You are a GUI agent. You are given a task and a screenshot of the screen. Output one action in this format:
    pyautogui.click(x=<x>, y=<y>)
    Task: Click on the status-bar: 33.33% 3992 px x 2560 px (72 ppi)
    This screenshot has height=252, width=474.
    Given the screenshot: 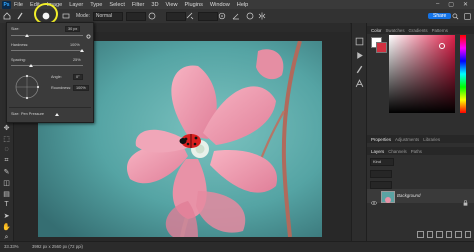 What is the action you would take?
    pyautogui.click(x=237, y=246)
    